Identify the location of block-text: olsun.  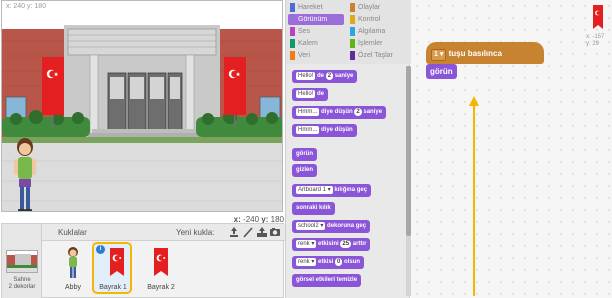
(351, 262).